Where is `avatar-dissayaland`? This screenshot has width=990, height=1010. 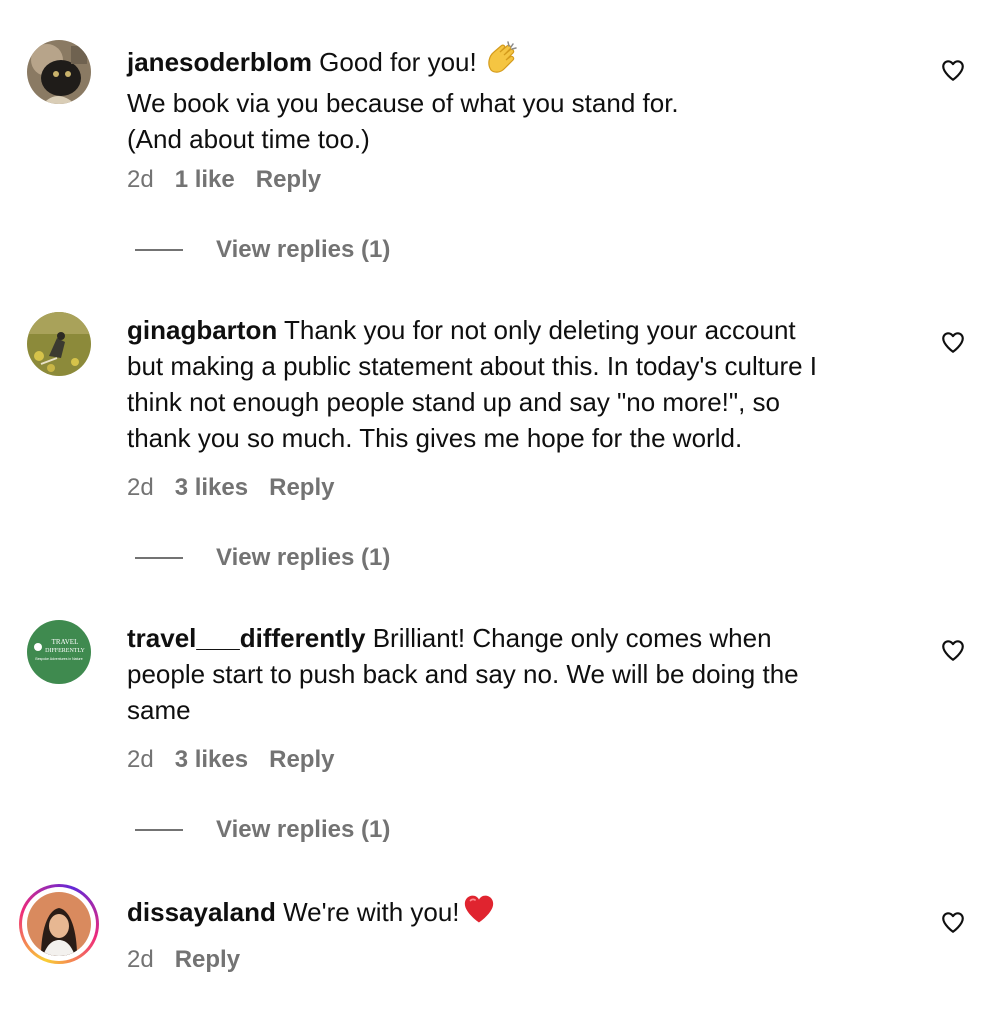 avatar-dissayaland is located at coordinates (59, 924).